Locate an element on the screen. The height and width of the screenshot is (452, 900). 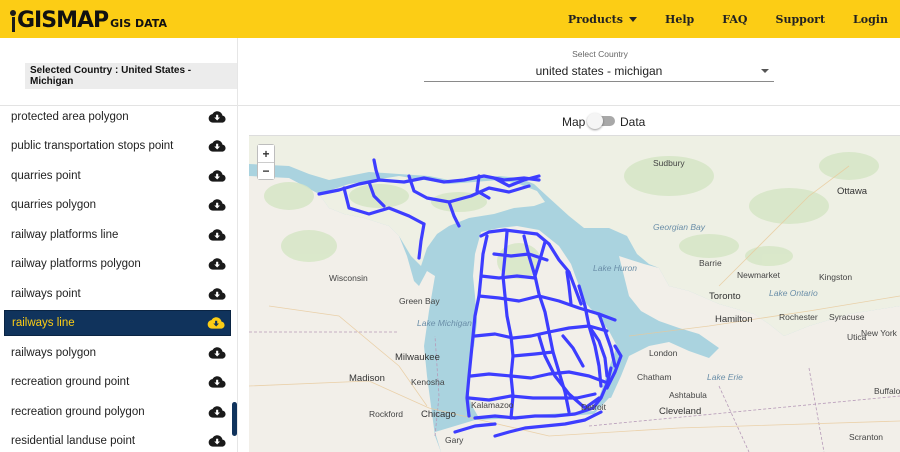
layer-list-item: recreation ground point is located at coordinates (117, 382).